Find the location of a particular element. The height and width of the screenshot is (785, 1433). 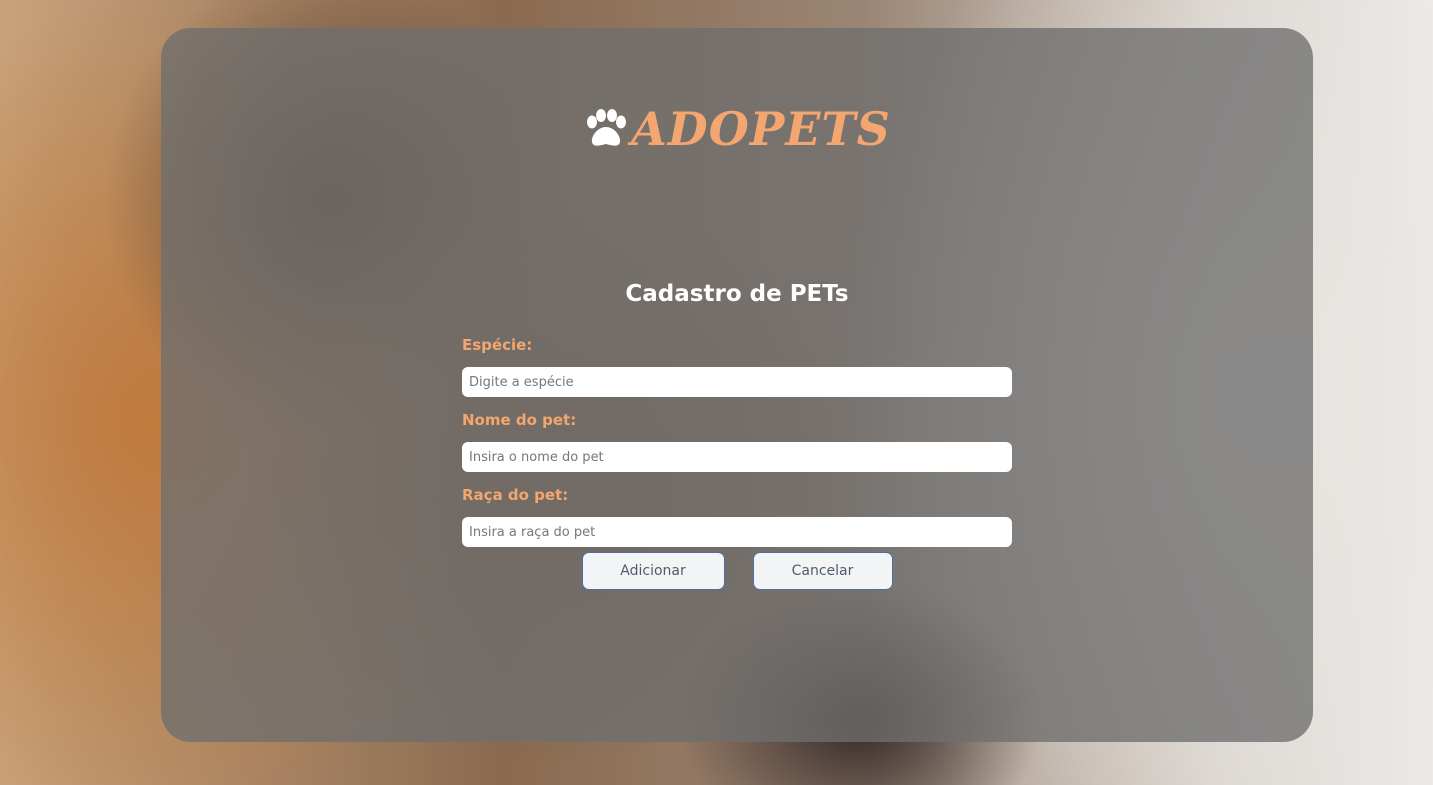

brand-name: ADOPETS is located at coordinates (761, 129).